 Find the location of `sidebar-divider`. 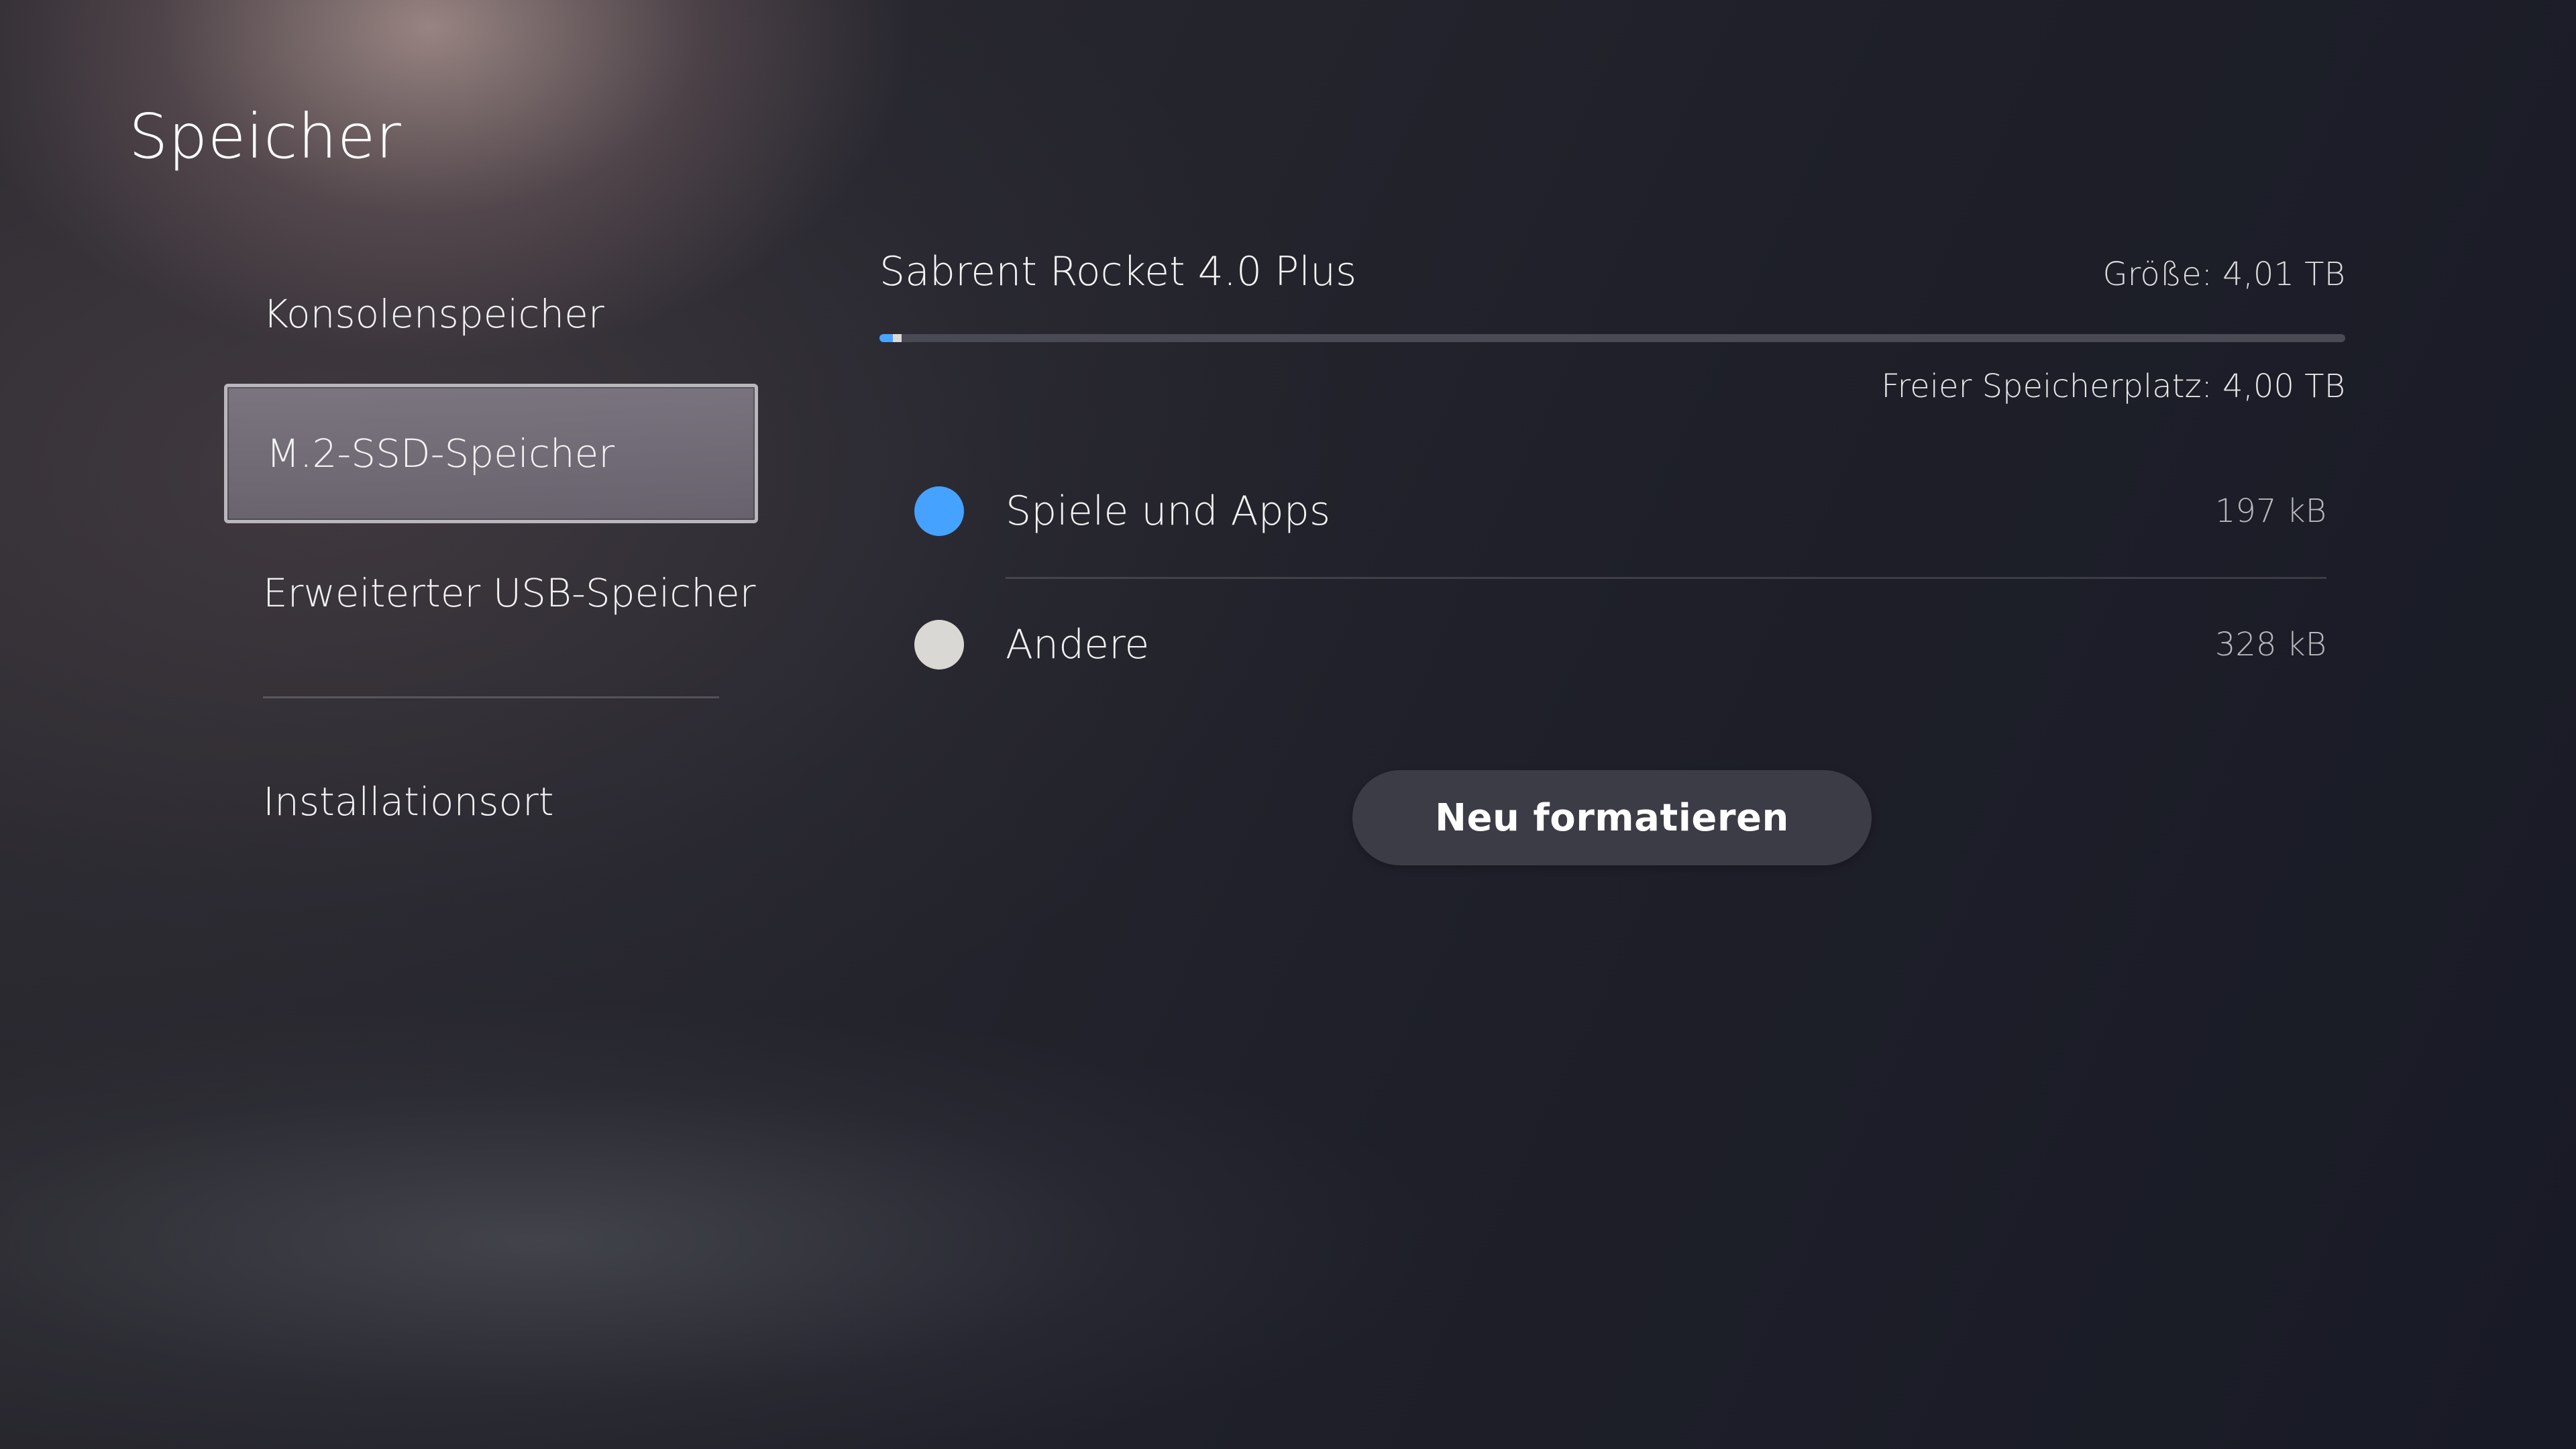

sidebar-divider is located at coordinates (491, 697).